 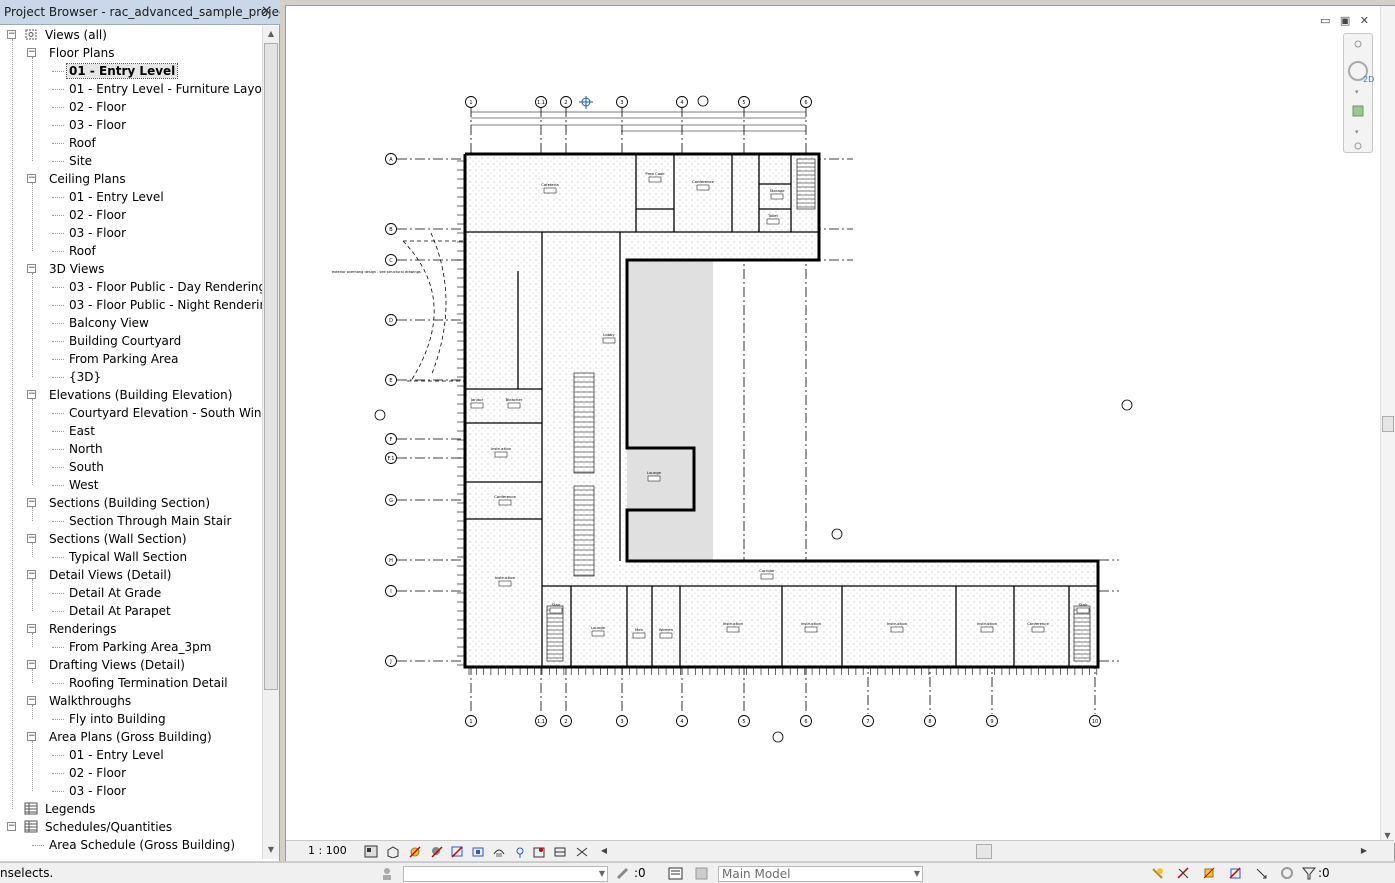 I want to click on temporary-hide-icon, so click(x=520, y=851).